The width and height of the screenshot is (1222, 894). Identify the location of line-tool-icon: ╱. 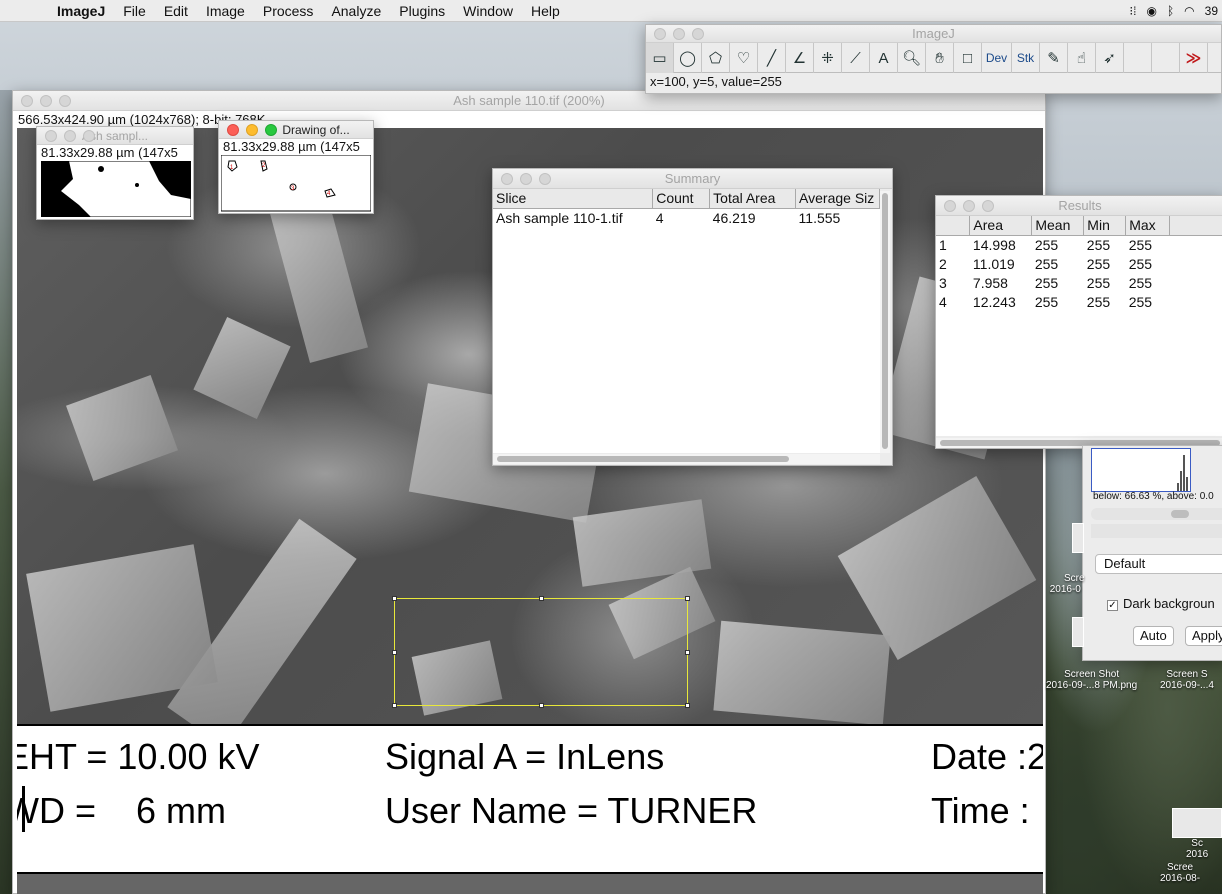
(772, 58).